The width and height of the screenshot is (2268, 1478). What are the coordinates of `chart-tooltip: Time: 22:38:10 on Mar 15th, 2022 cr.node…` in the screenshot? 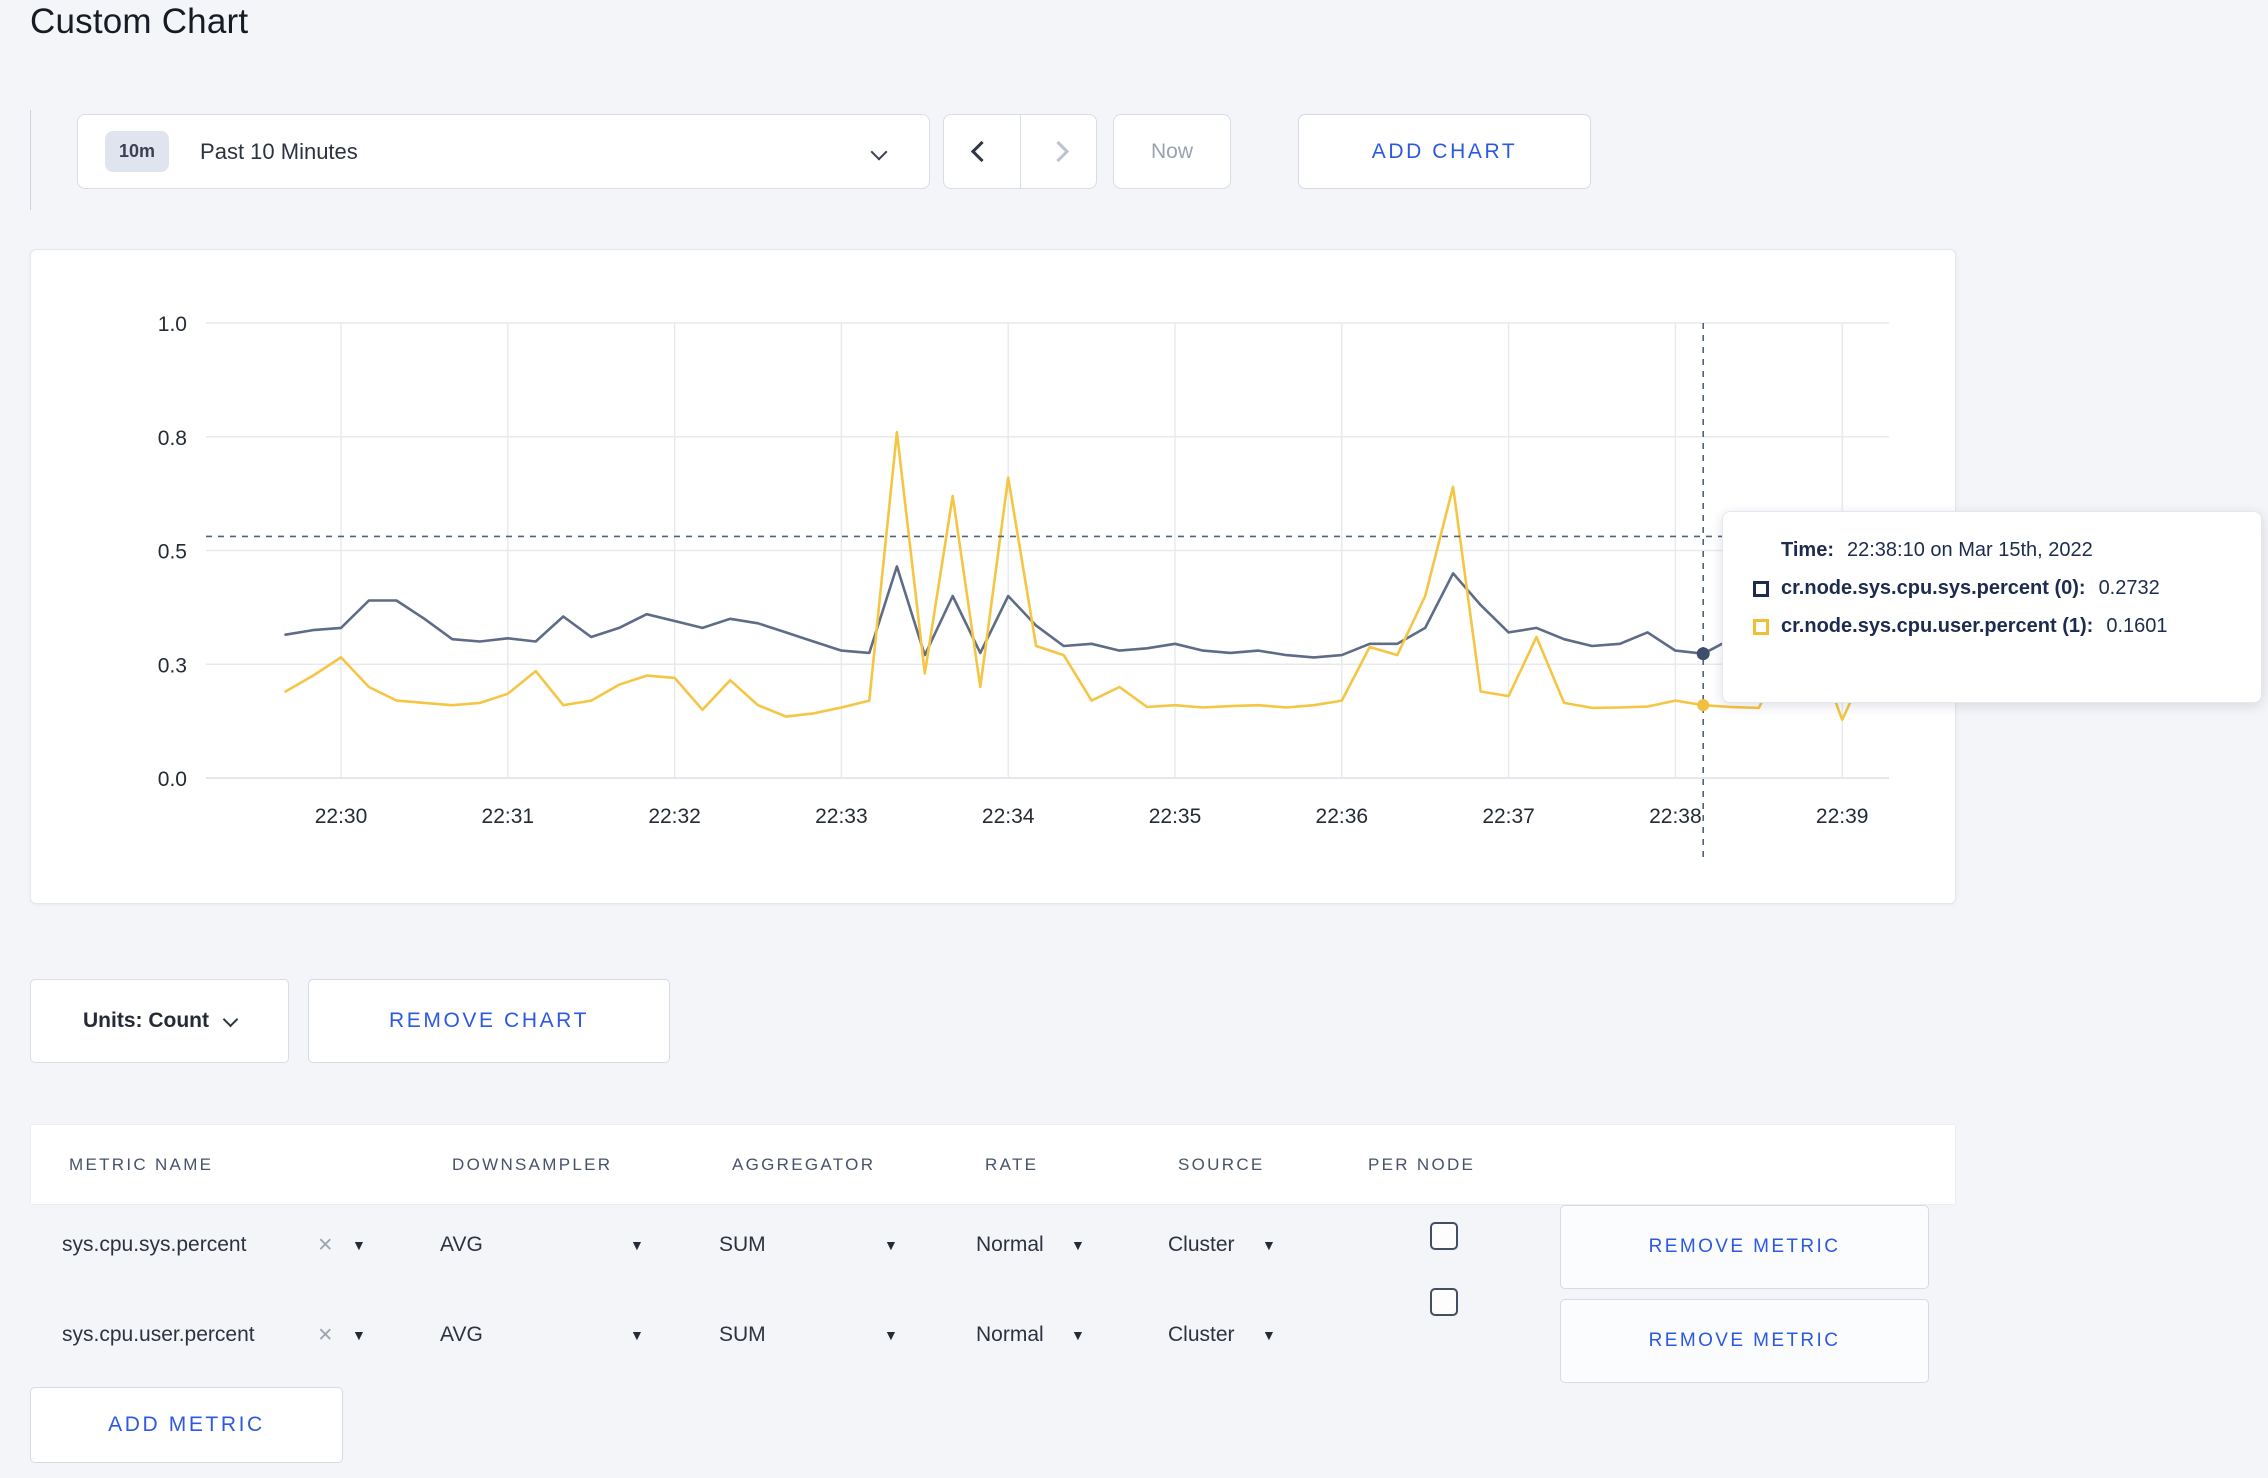 It's located at (1992, 607).